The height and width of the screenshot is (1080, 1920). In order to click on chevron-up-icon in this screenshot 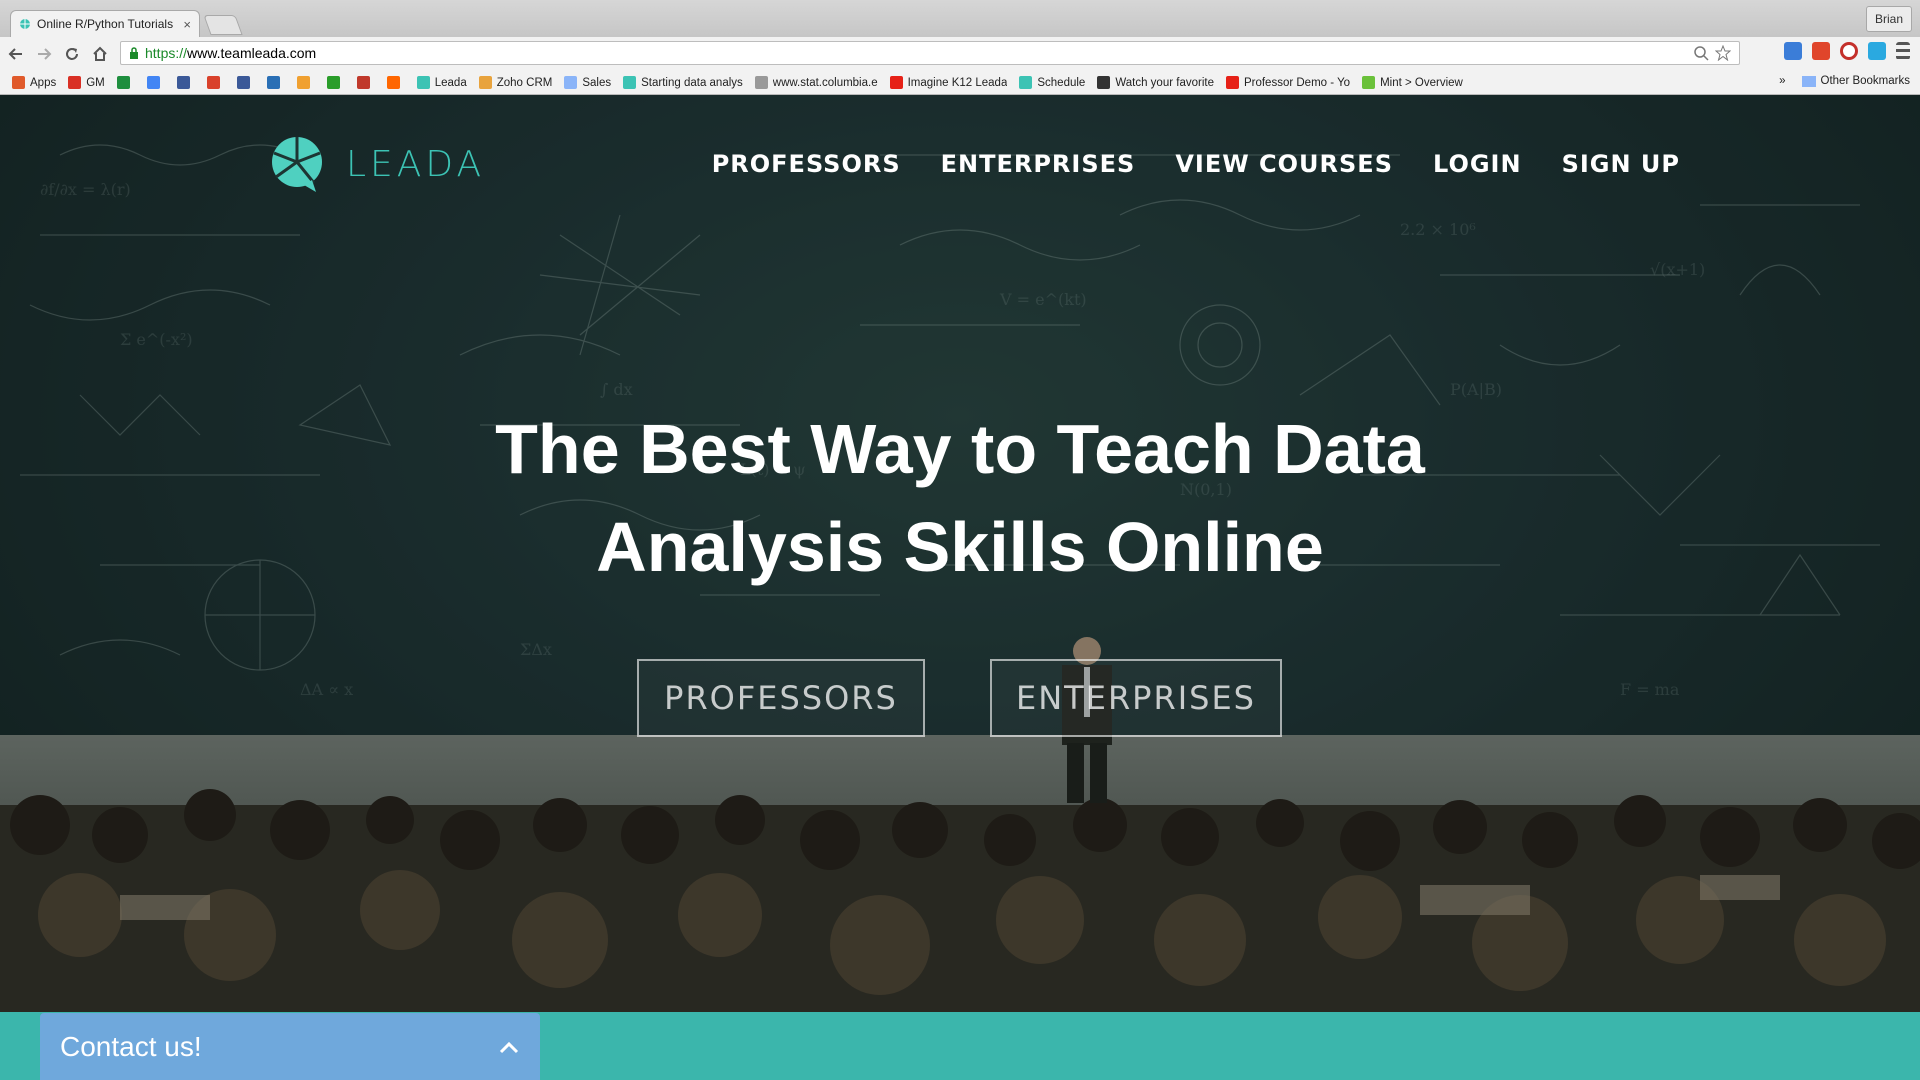, I will do `click(509, 1047)`.